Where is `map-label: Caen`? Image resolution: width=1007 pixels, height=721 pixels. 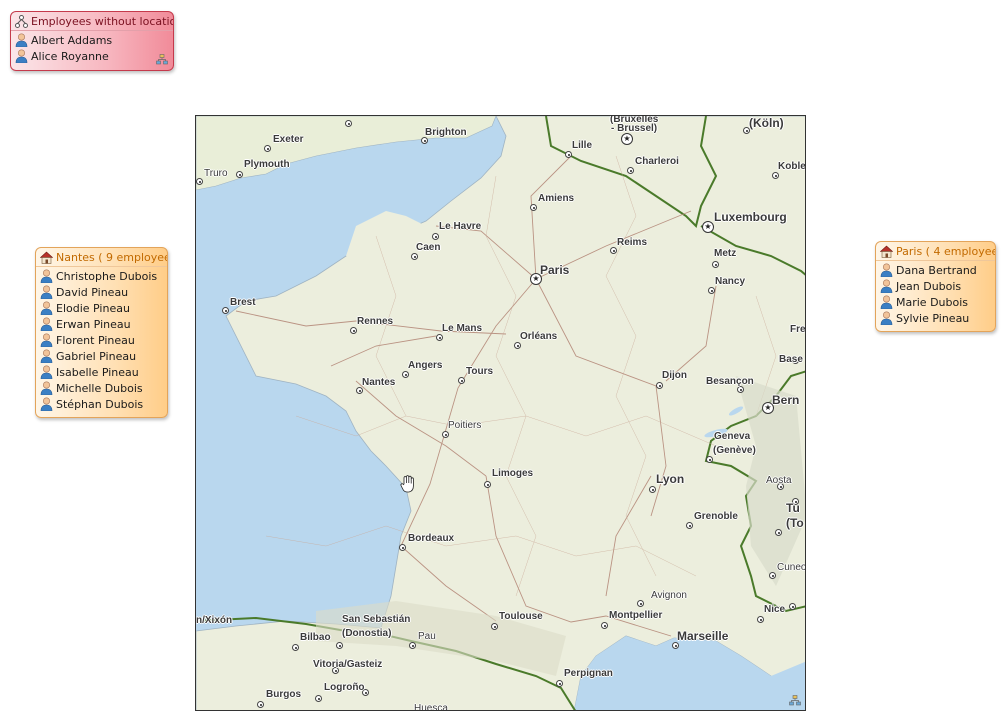 map-label: Caen is located at coordinates (428, 247).